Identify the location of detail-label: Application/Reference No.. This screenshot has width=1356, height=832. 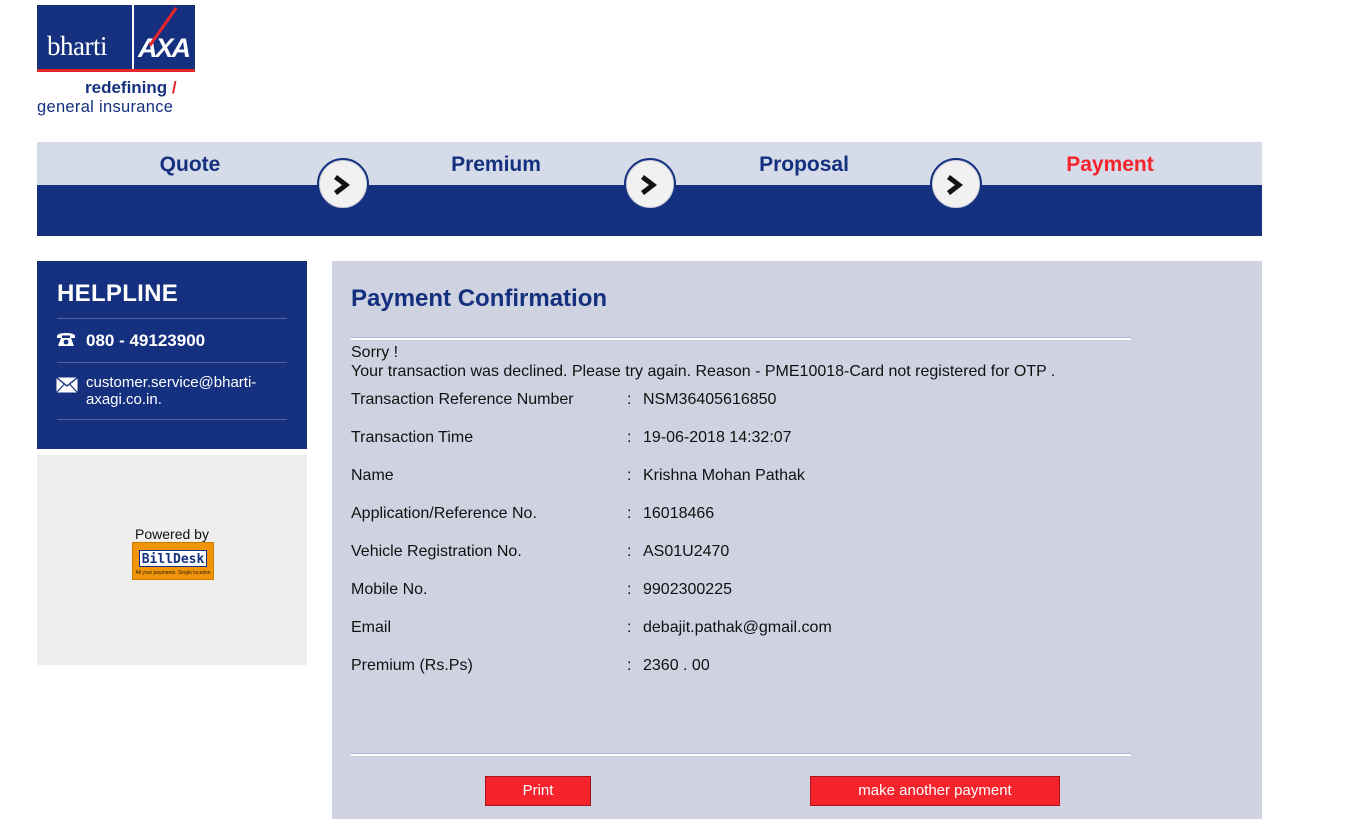
(444, 513).